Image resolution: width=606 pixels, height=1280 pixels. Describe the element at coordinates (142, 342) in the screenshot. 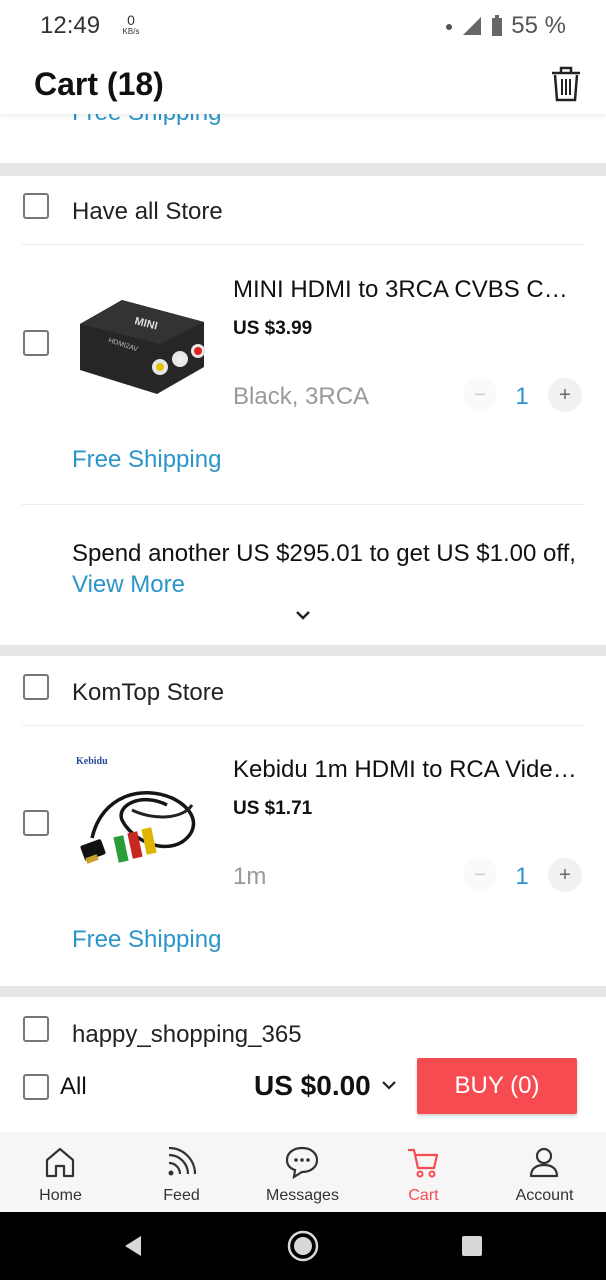

I see `product-image: MINI HDMI2AV` at that location.